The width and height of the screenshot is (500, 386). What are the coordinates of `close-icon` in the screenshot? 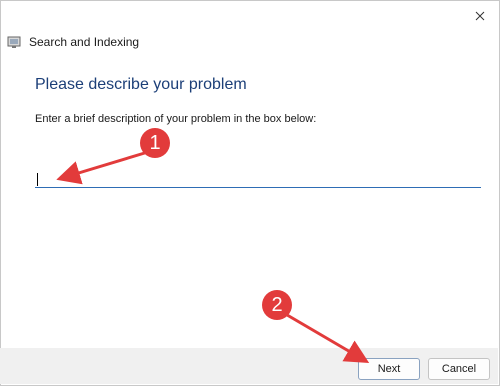 It's located at (480, 16).